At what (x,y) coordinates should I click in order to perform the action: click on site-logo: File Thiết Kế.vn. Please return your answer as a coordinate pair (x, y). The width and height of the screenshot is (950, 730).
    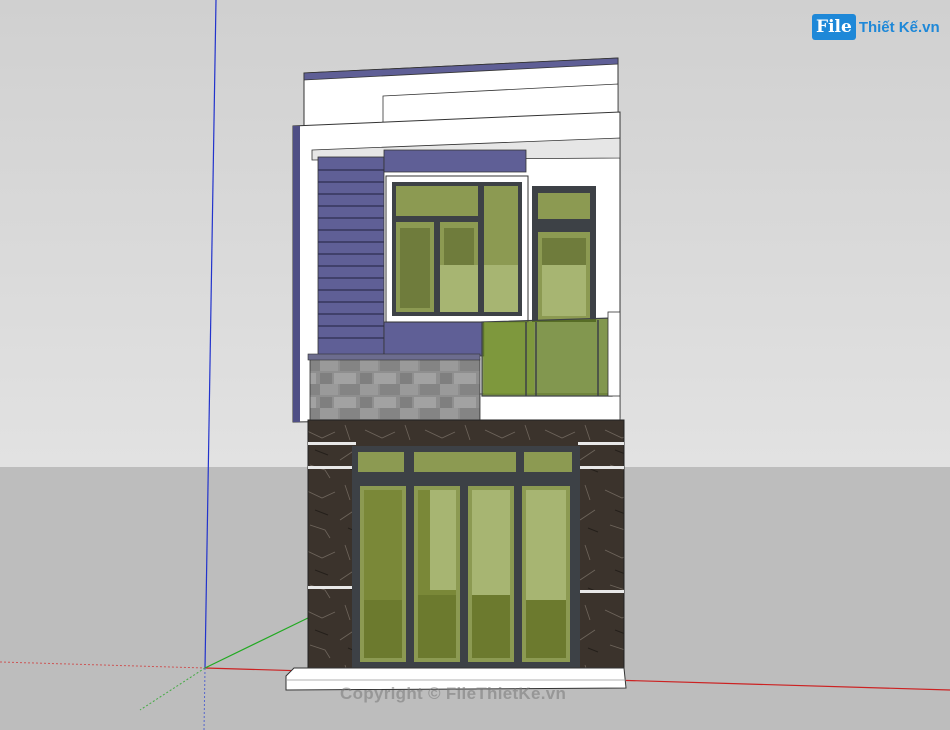
    Looking at the image, I should click on (876, 27).